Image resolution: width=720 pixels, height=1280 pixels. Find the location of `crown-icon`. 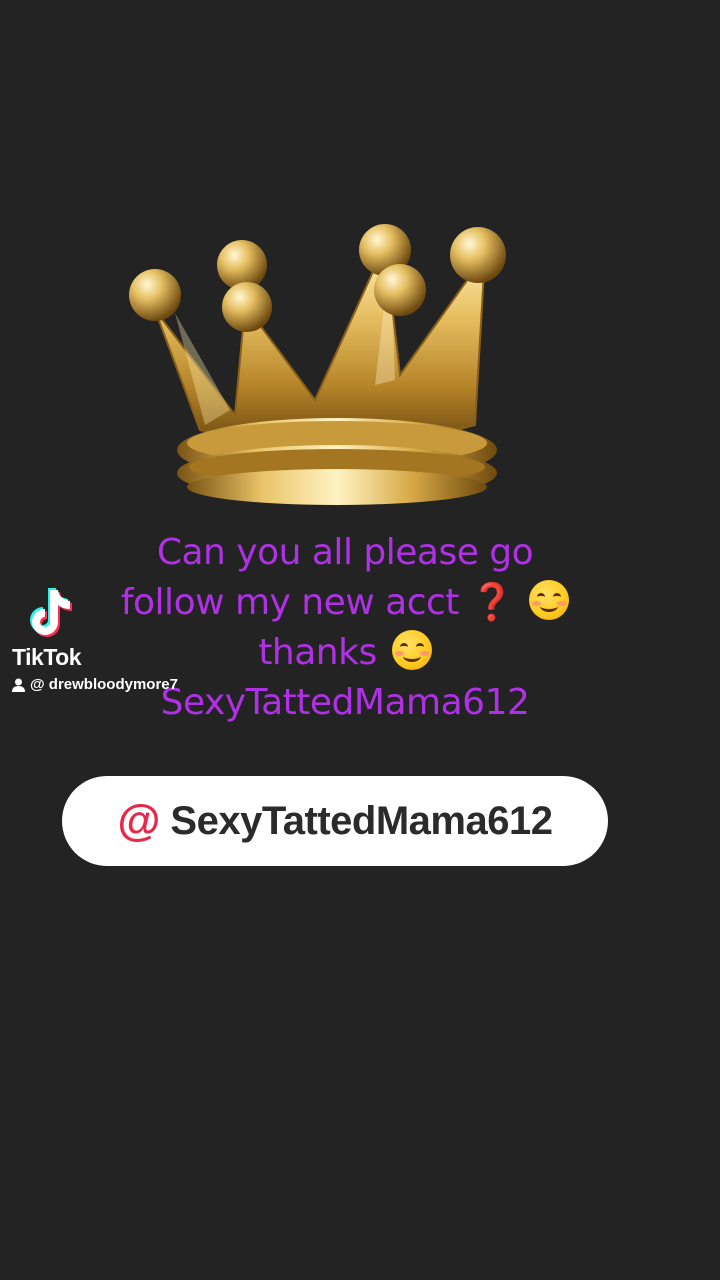

crown-icon is located at coordinates (317, 364).